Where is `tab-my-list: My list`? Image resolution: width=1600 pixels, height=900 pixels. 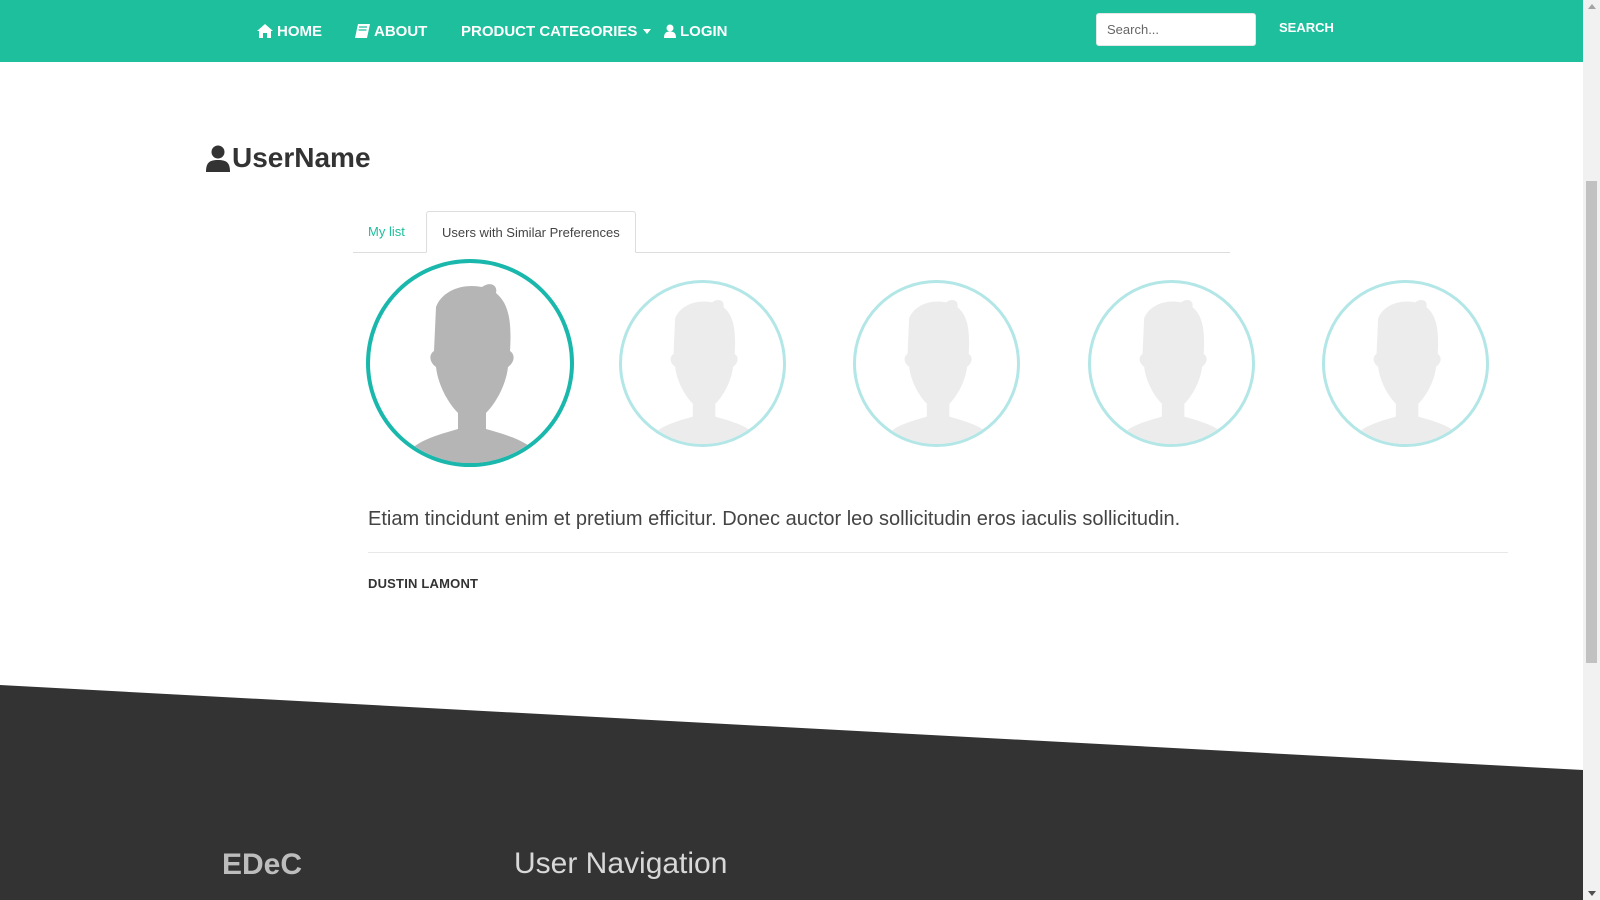 tab-my-list: My list is located at coordinates (386, 231).